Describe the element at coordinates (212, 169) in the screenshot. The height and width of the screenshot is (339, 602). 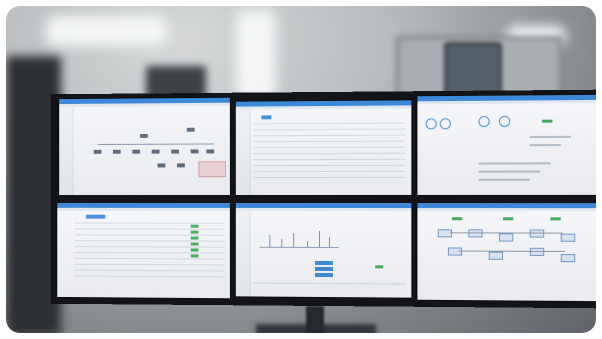
I see `alert-box` at that location.